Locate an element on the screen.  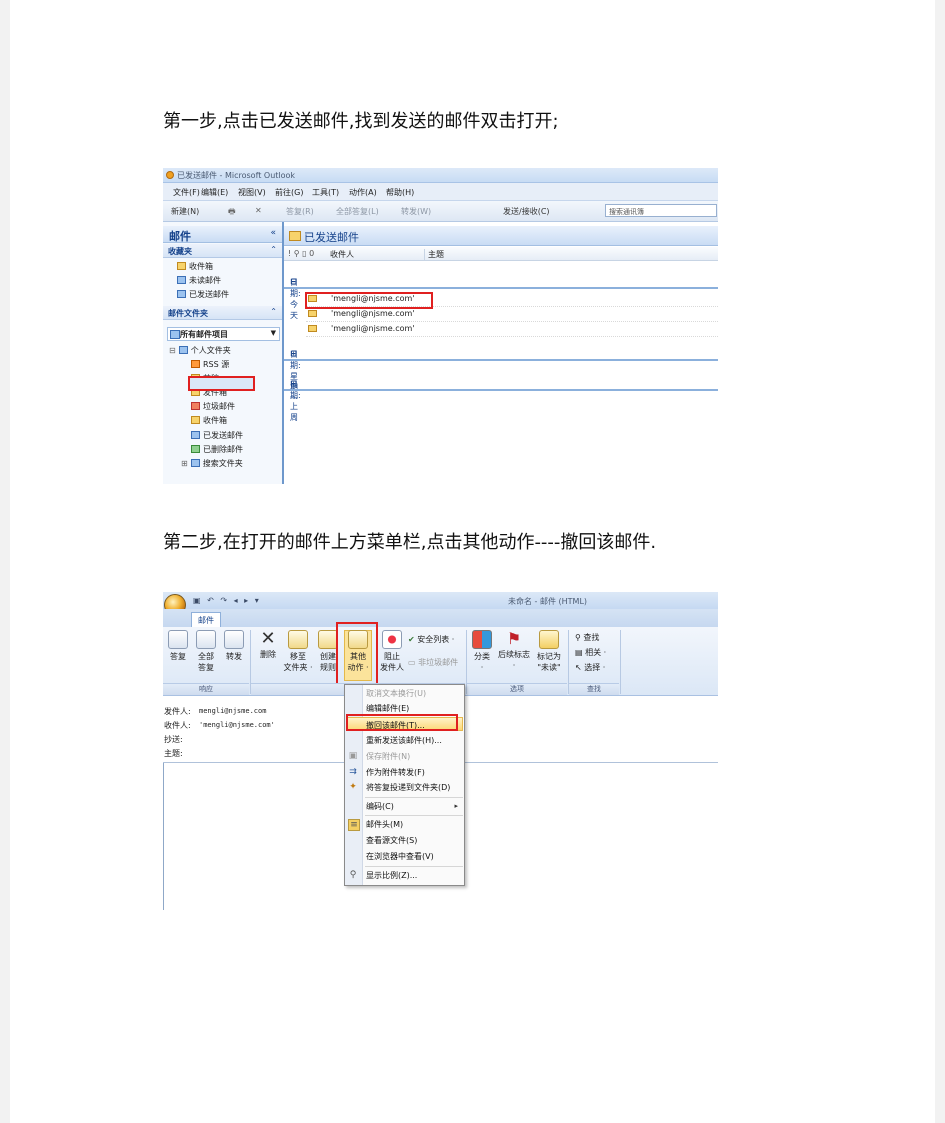
move-folder-icon is located at coordinates (298, 639).